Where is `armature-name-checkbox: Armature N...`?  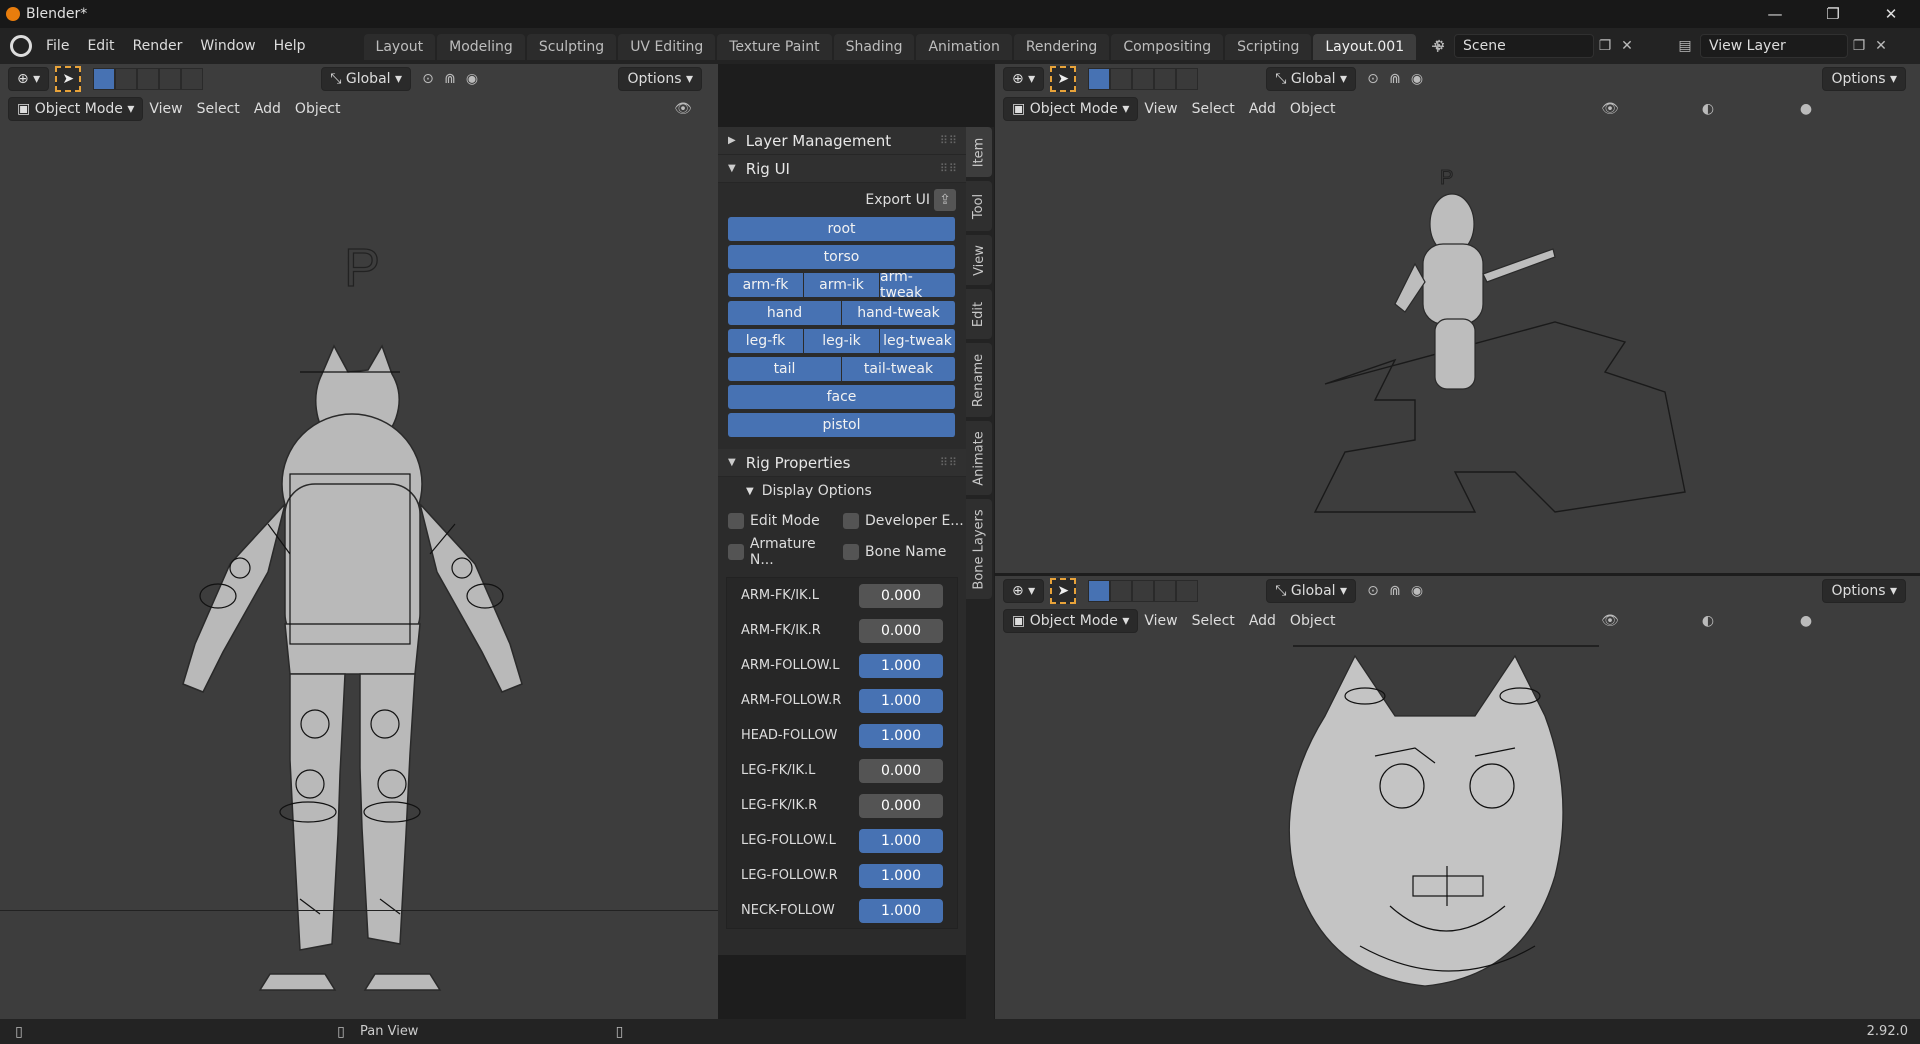
armature-name-checkbox: Armature N... is located at coordinates (785, 552).